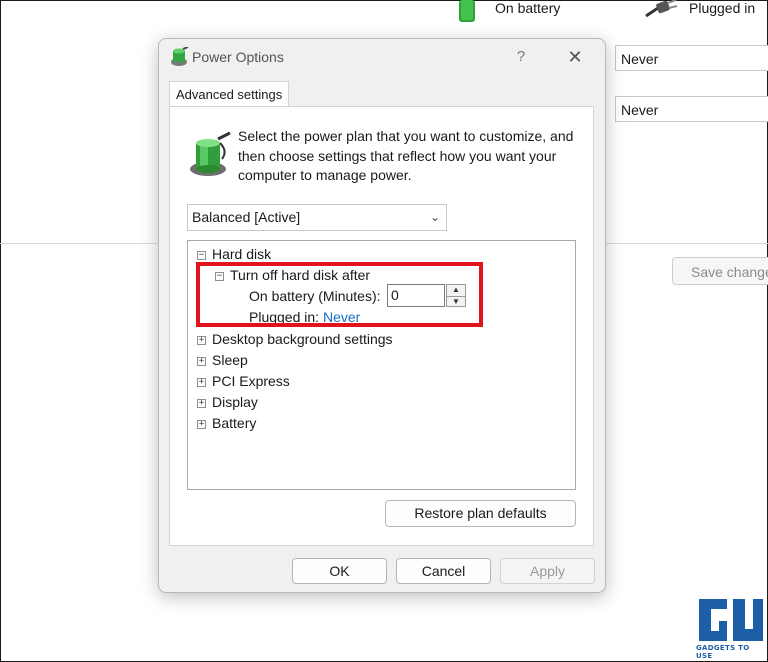 The width and height of the screenshot is (768, 662). What do you see at coordinates (229, 94) in the screenshot?
I see `tab-advanced-settings: Advanced settings` at bounding box center [229, 94].